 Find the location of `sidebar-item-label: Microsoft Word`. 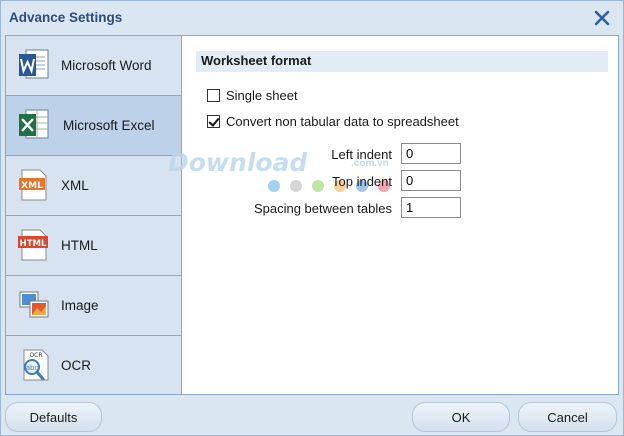

sidebar-item-label: Microsoft Word is located at coordinates (106, 65).